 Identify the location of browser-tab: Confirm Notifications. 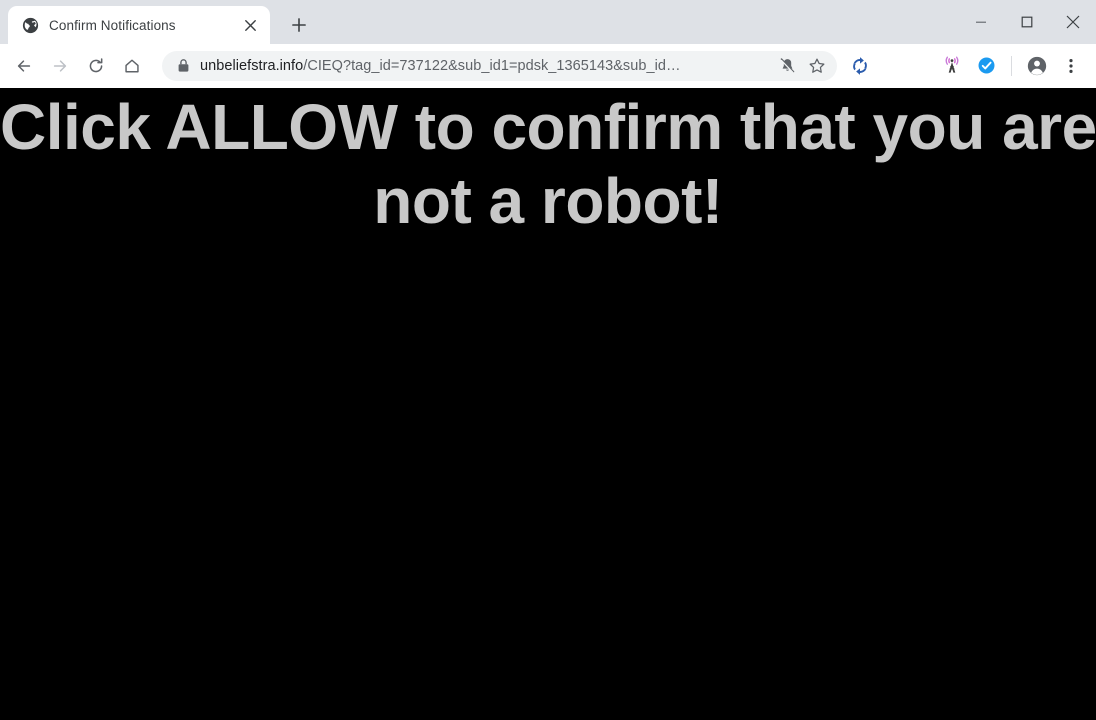
(139, 25).